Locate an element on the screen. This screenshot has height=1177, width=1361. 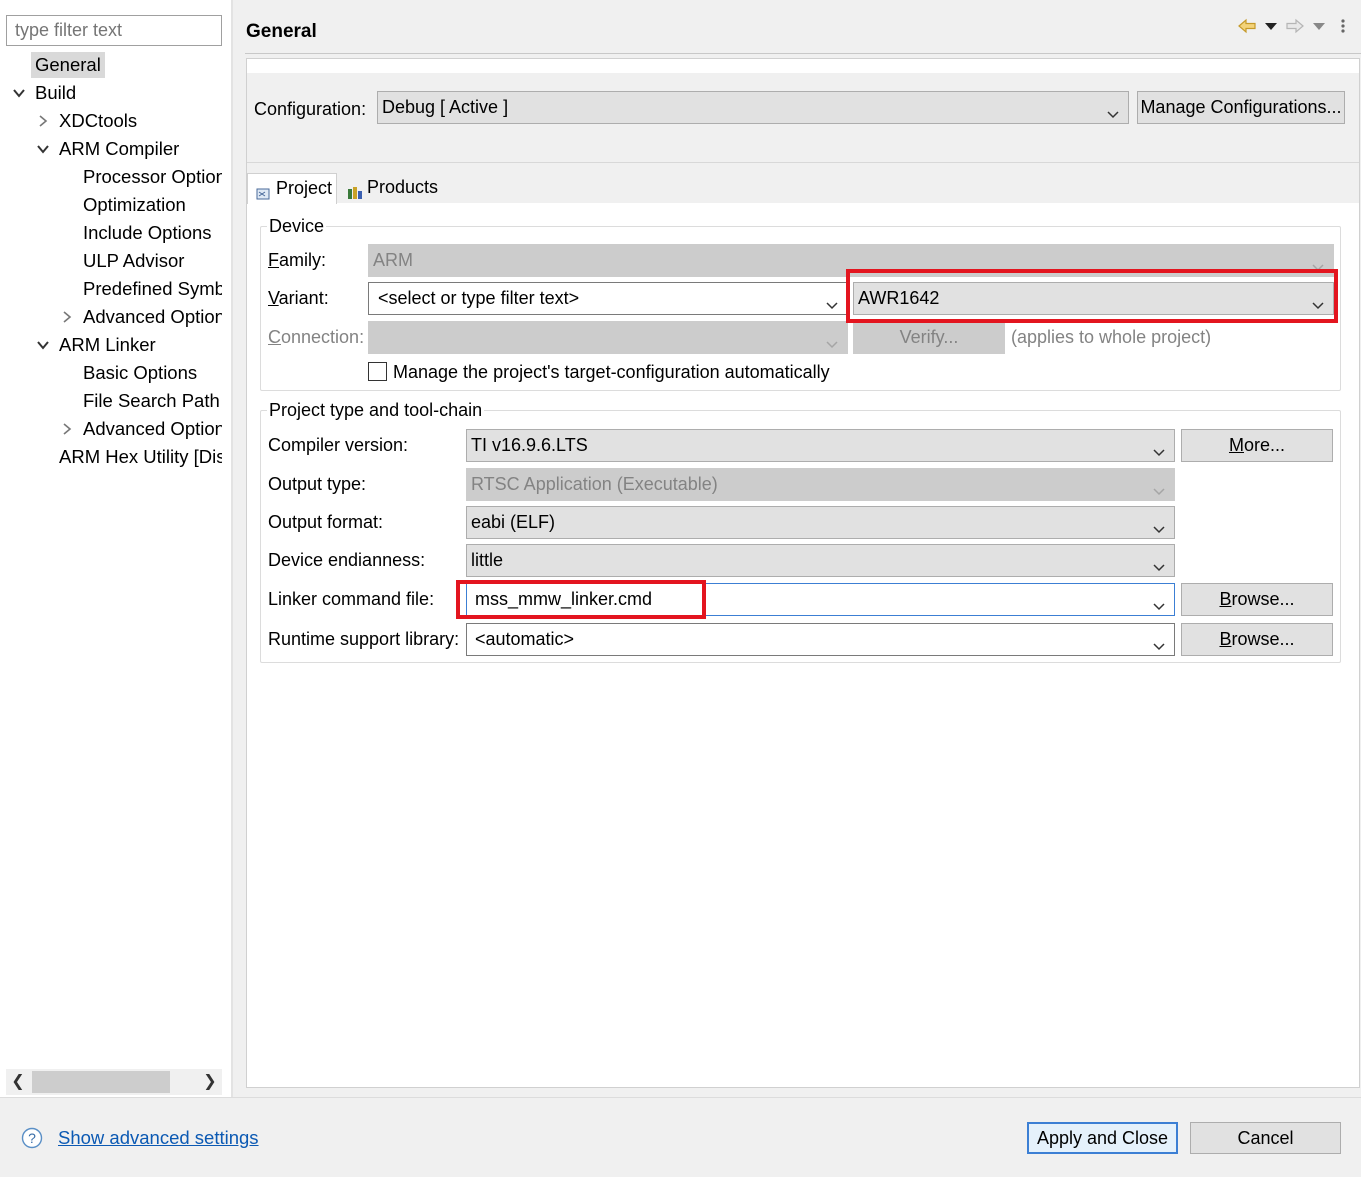
tree-item: ARM Compiler is located at coordinates (111, 149).